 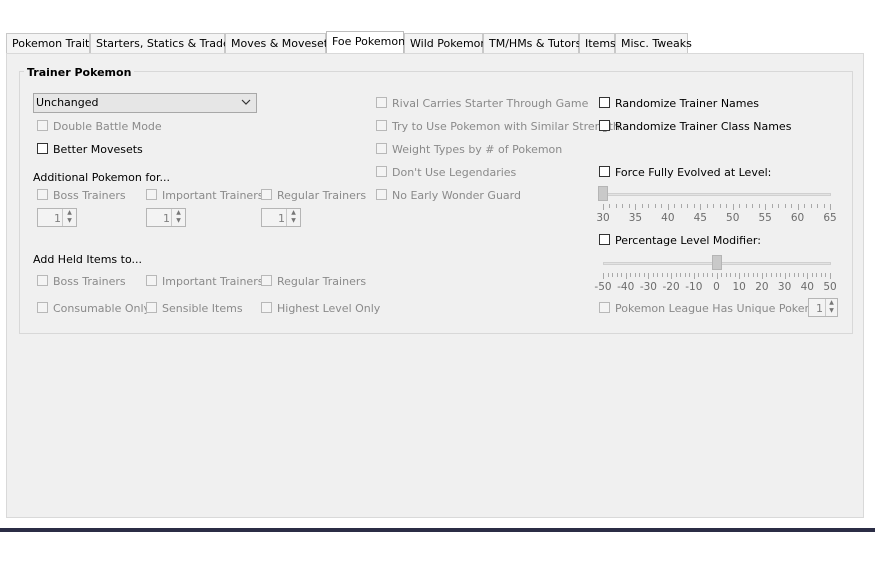 What do you see at coordinates (626, 287) in the screenshot?
I see `slider-tick-label: -40` at bounding box center [626, 287].